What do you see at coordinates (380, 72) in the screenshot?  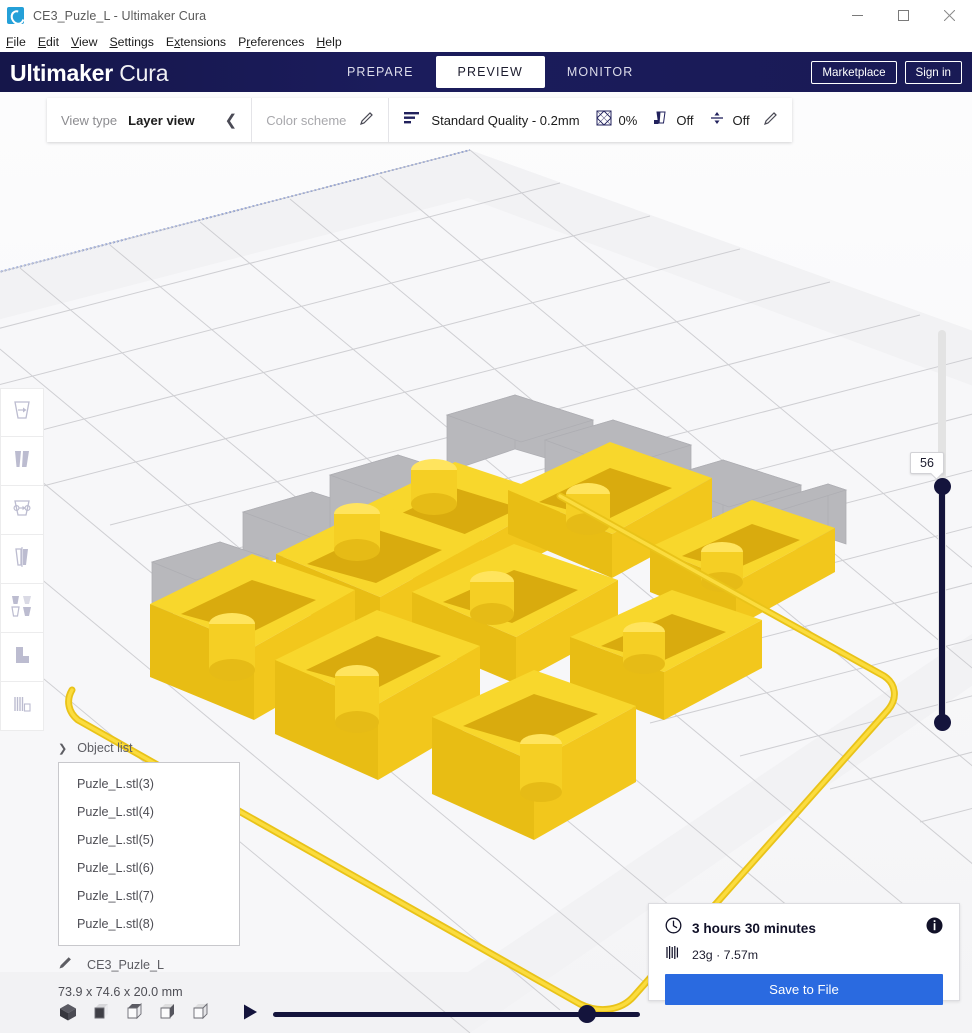 I see `tab-prepare: PREPARE` at bounding box center [380, 72].